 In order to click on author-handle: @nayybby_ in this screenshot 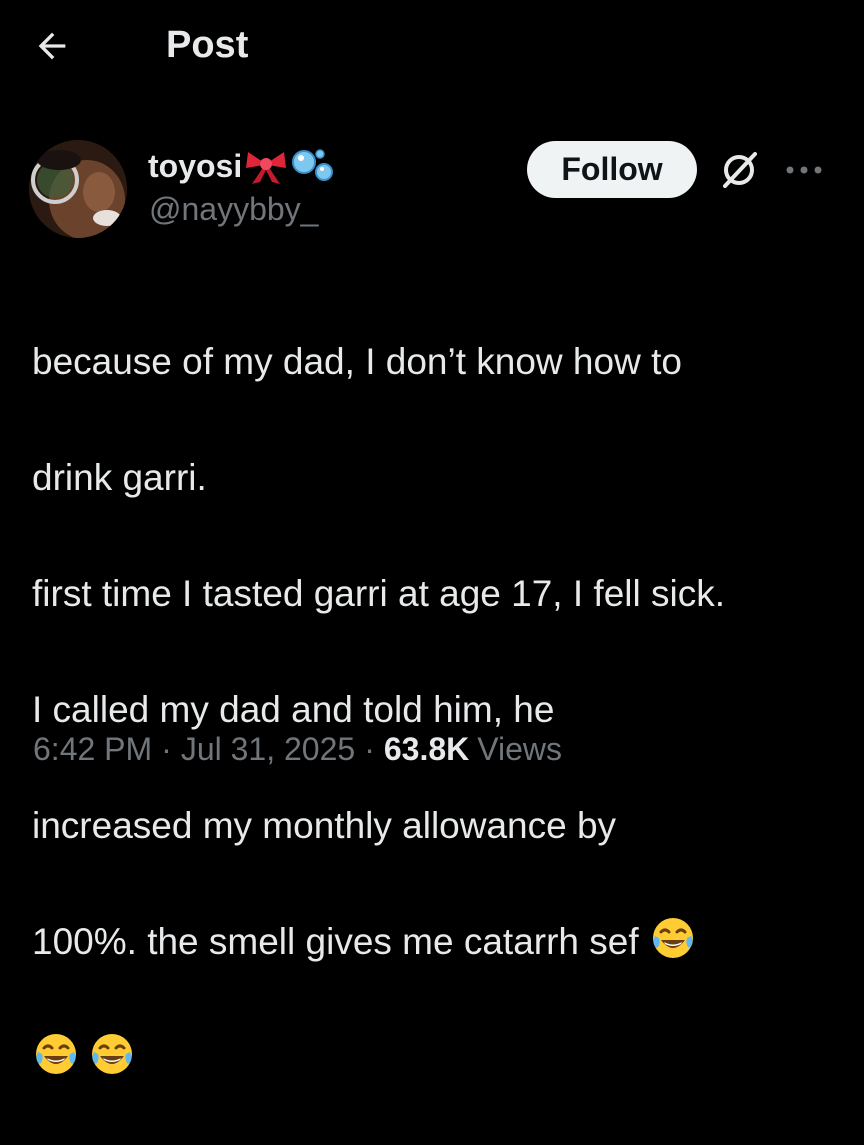, I will do `click(233, 209)`.